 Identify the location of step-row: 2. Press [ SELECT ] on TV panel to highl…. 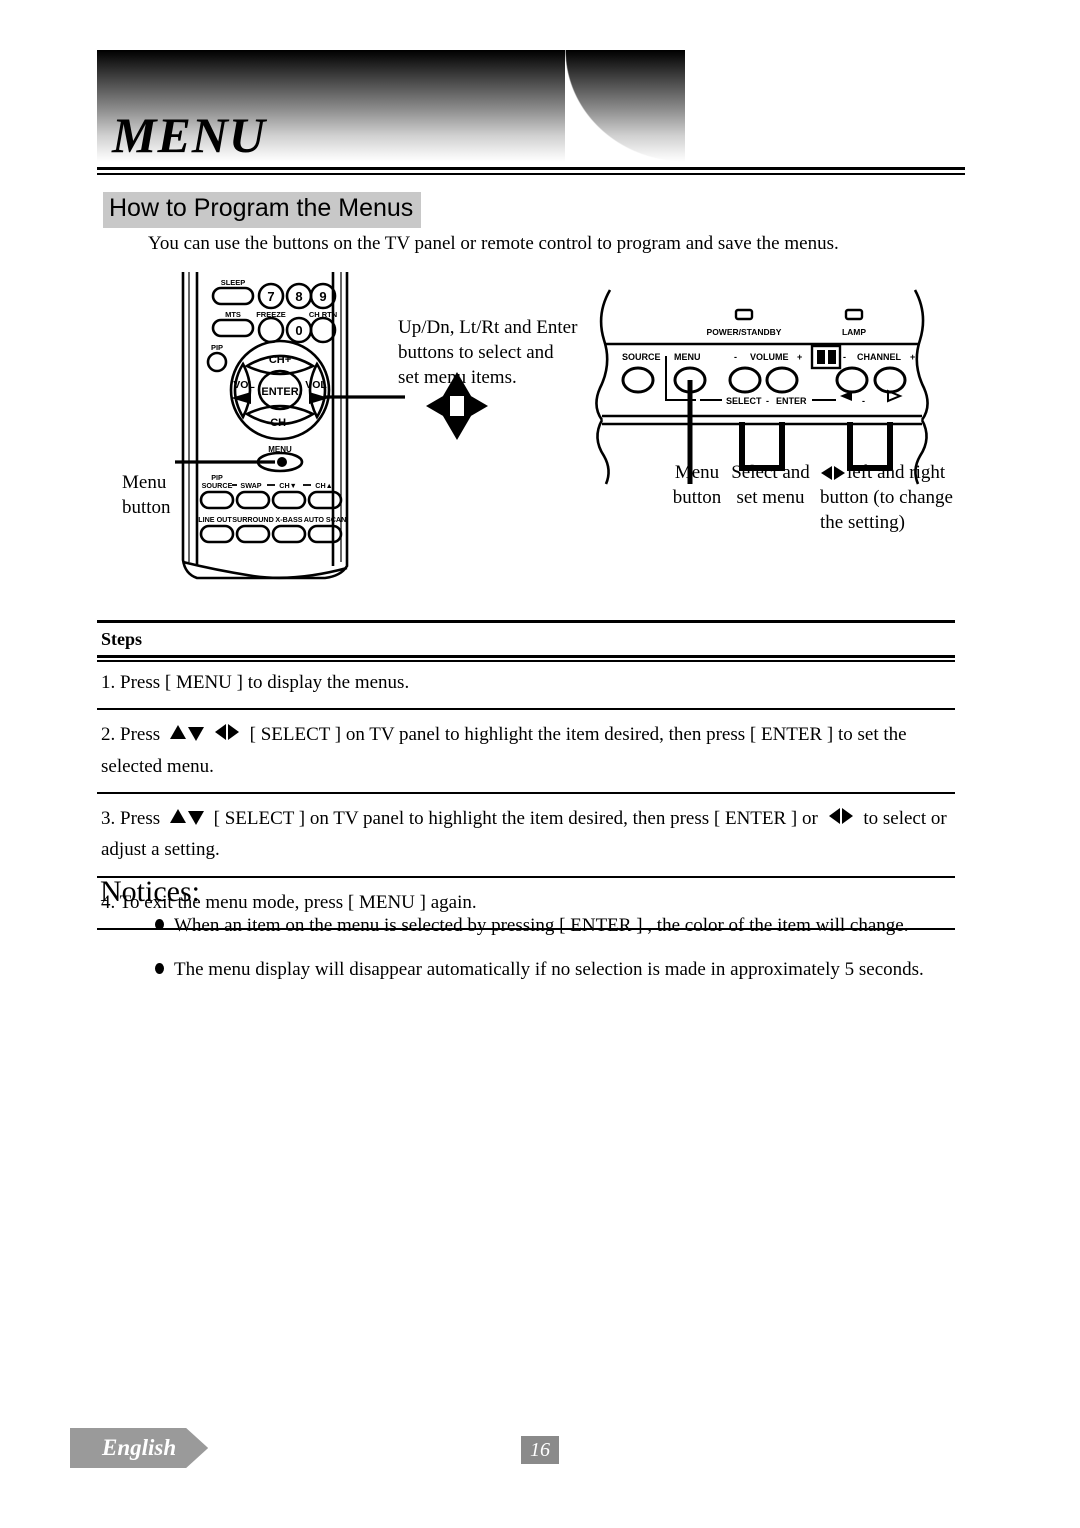
(526, 752).